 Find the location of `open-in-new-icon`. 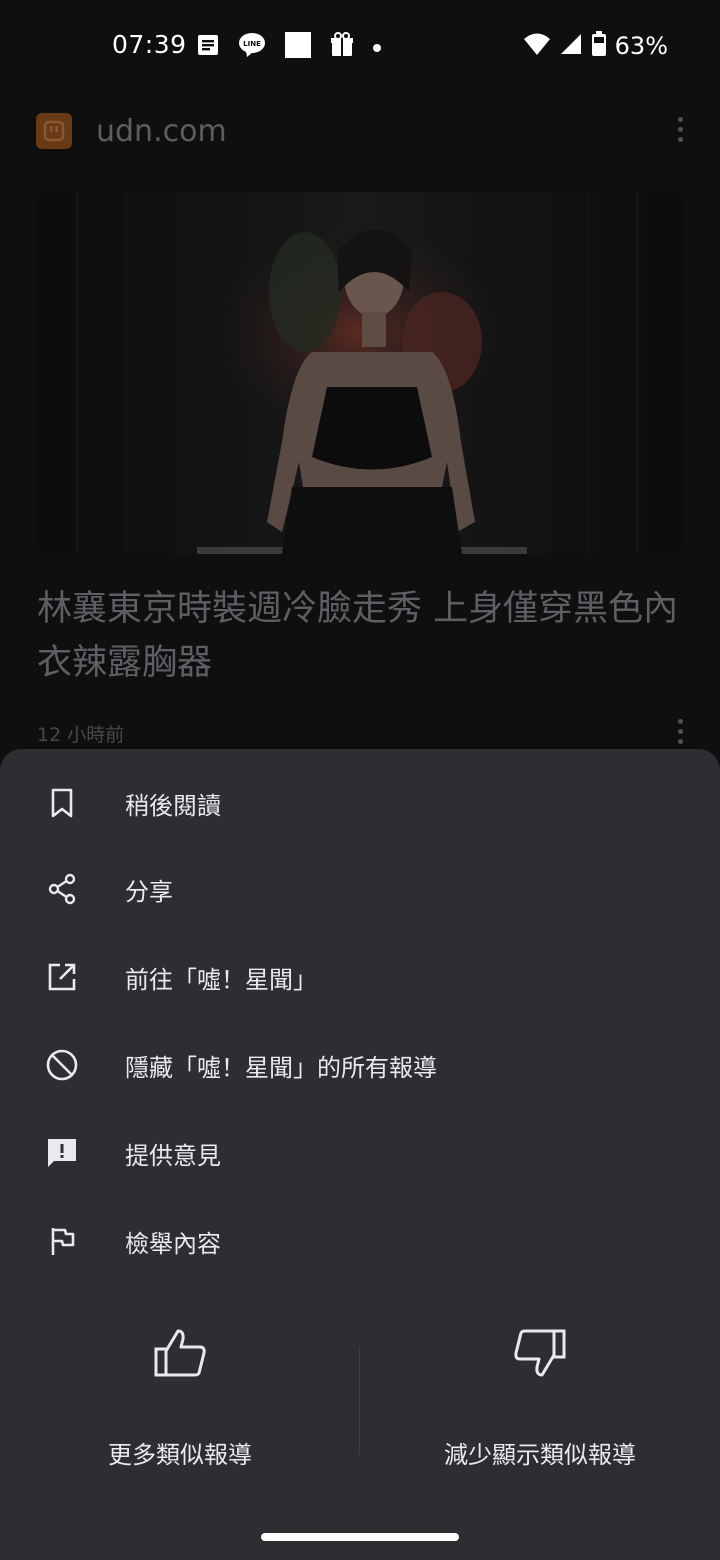

open-in-new-icon is located at coordinates (62, 977).